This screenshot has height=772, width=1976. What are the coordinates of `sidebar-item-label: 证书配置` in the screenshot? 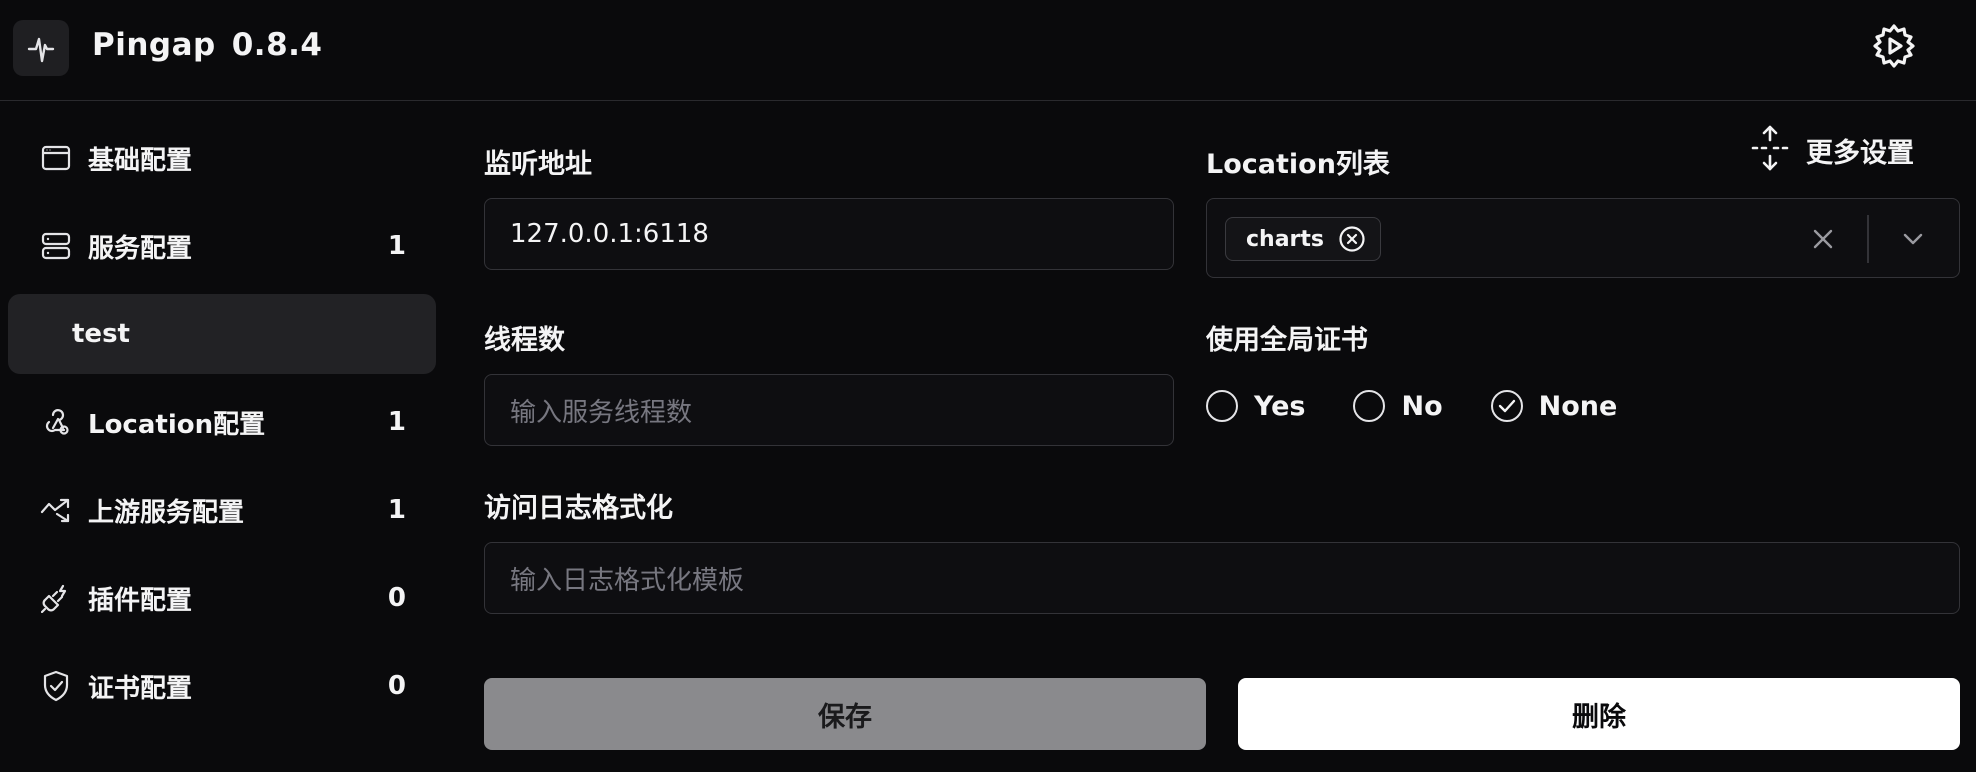 It's located at (140, 688).